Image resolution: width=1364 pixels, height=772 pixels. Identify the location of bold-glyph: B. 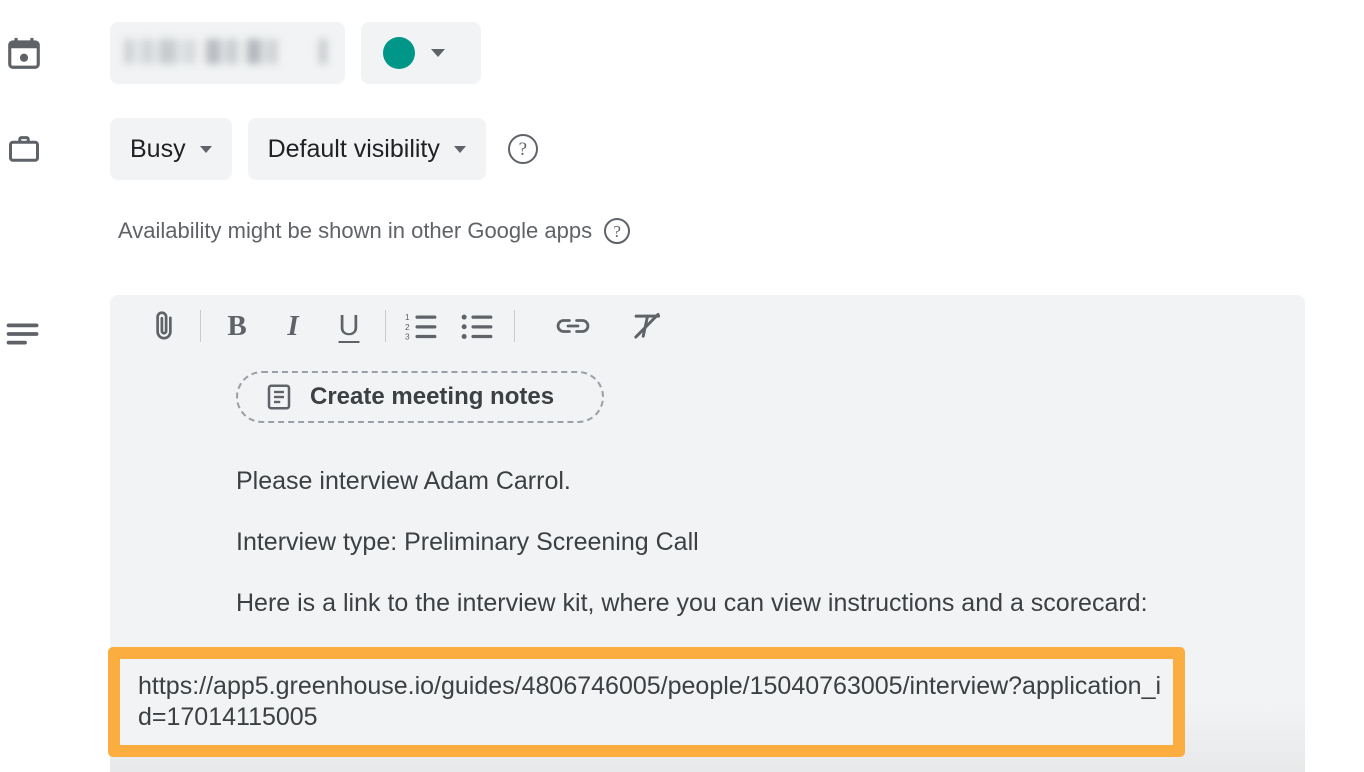
(237, 325).